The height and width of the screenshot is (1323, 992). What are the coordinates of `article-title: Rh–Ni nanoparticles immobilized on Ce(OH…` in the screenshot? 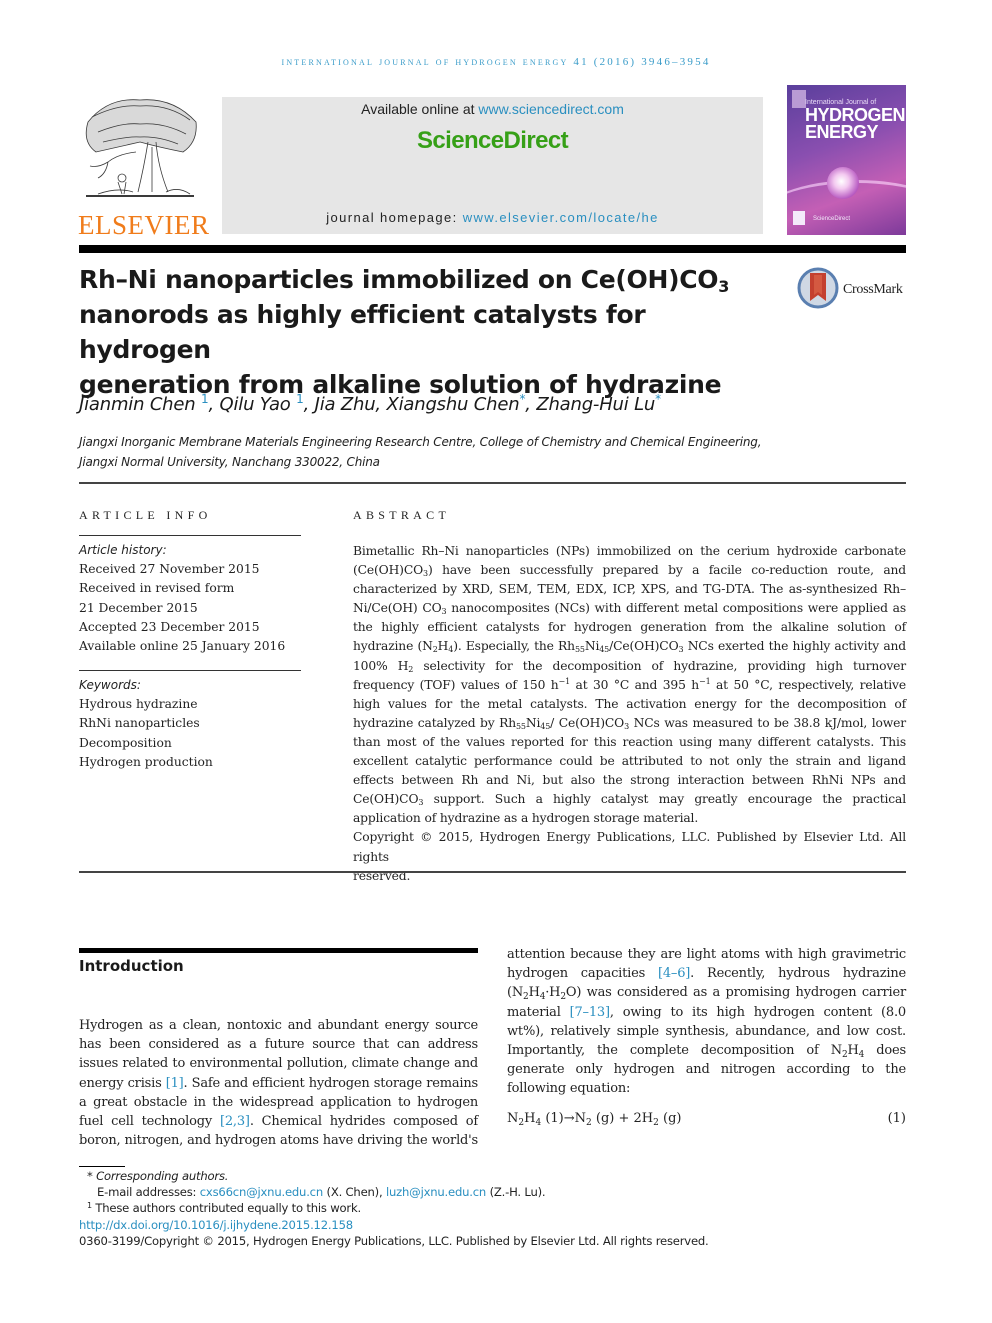 It's located at (404, 332).